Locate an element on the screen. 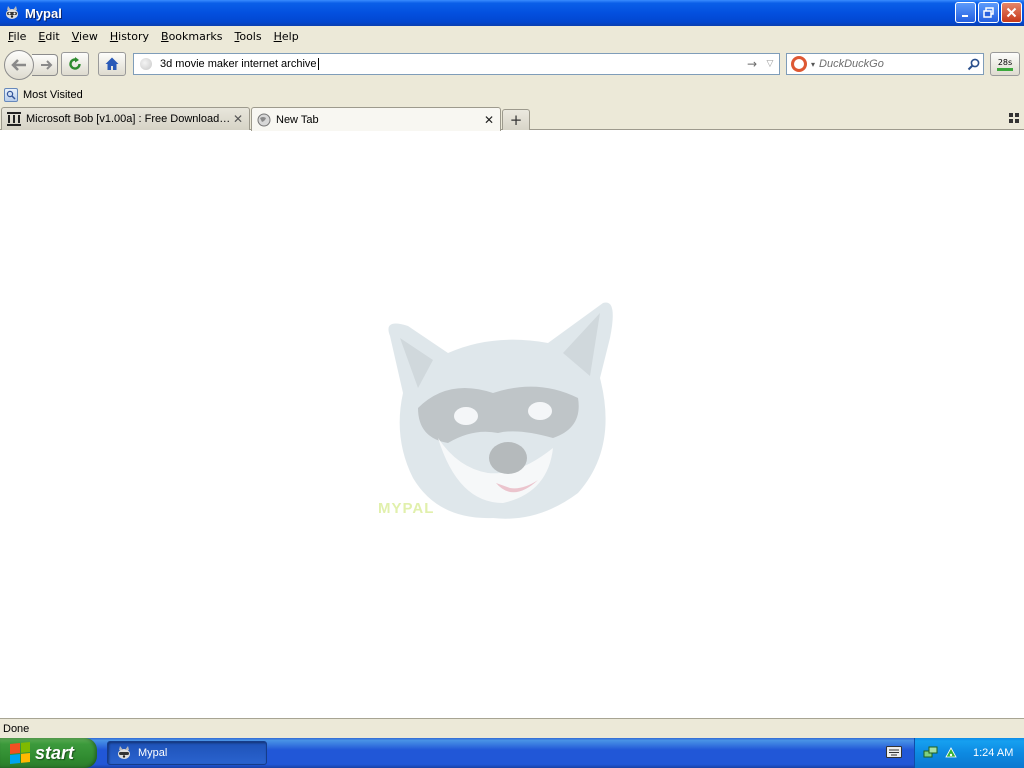 The height and width of the screenshot is (768, 1024). raccoon-mascot-image is located at coordinates (500, 410).